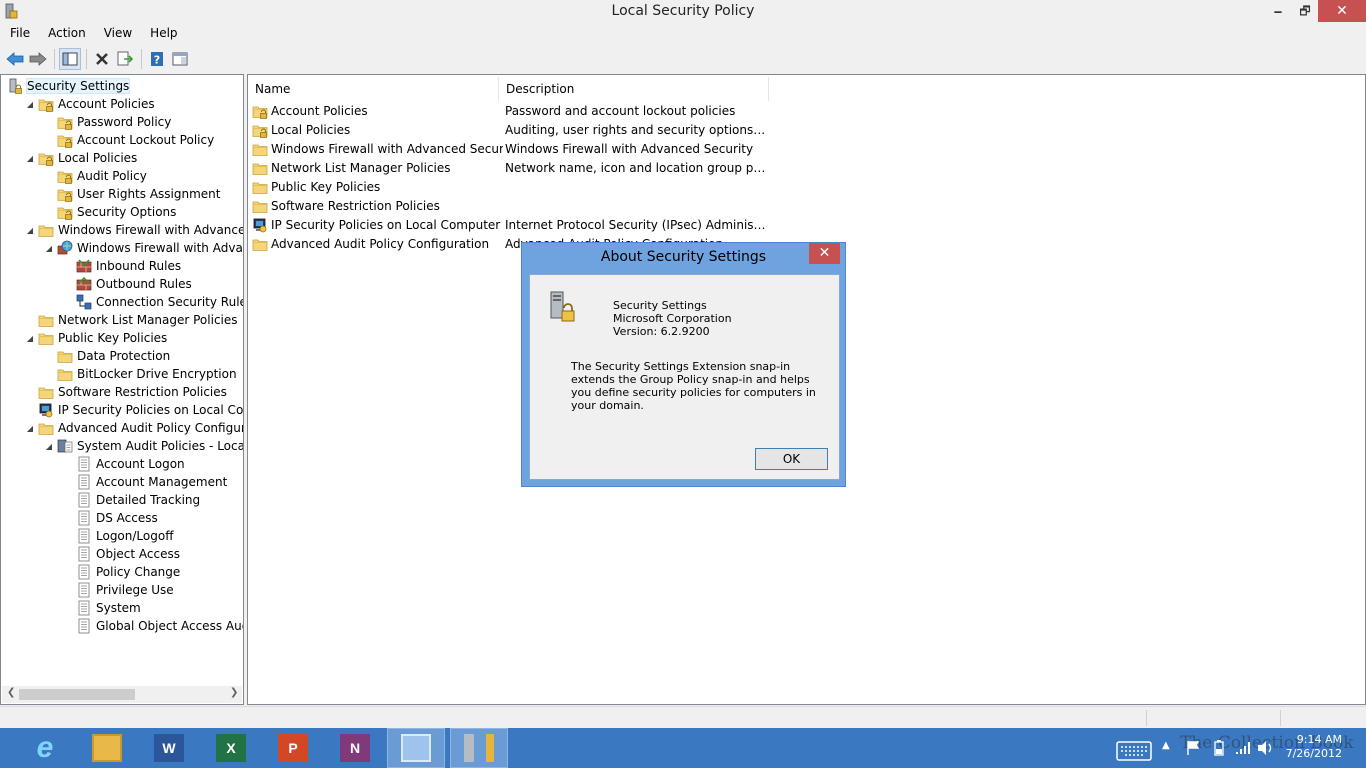 The width and height of the screenshot is (1366, 768). I want to click on tree-item: System, so click(101, 608).